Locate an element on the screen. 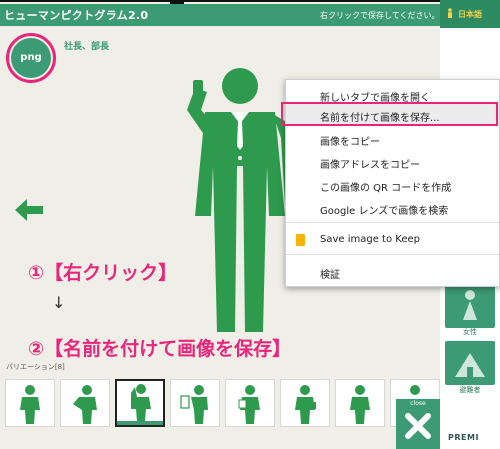 This screenshot has width=500, height=449. language-toggle: 日本語 is located at coordinates (470, 14).